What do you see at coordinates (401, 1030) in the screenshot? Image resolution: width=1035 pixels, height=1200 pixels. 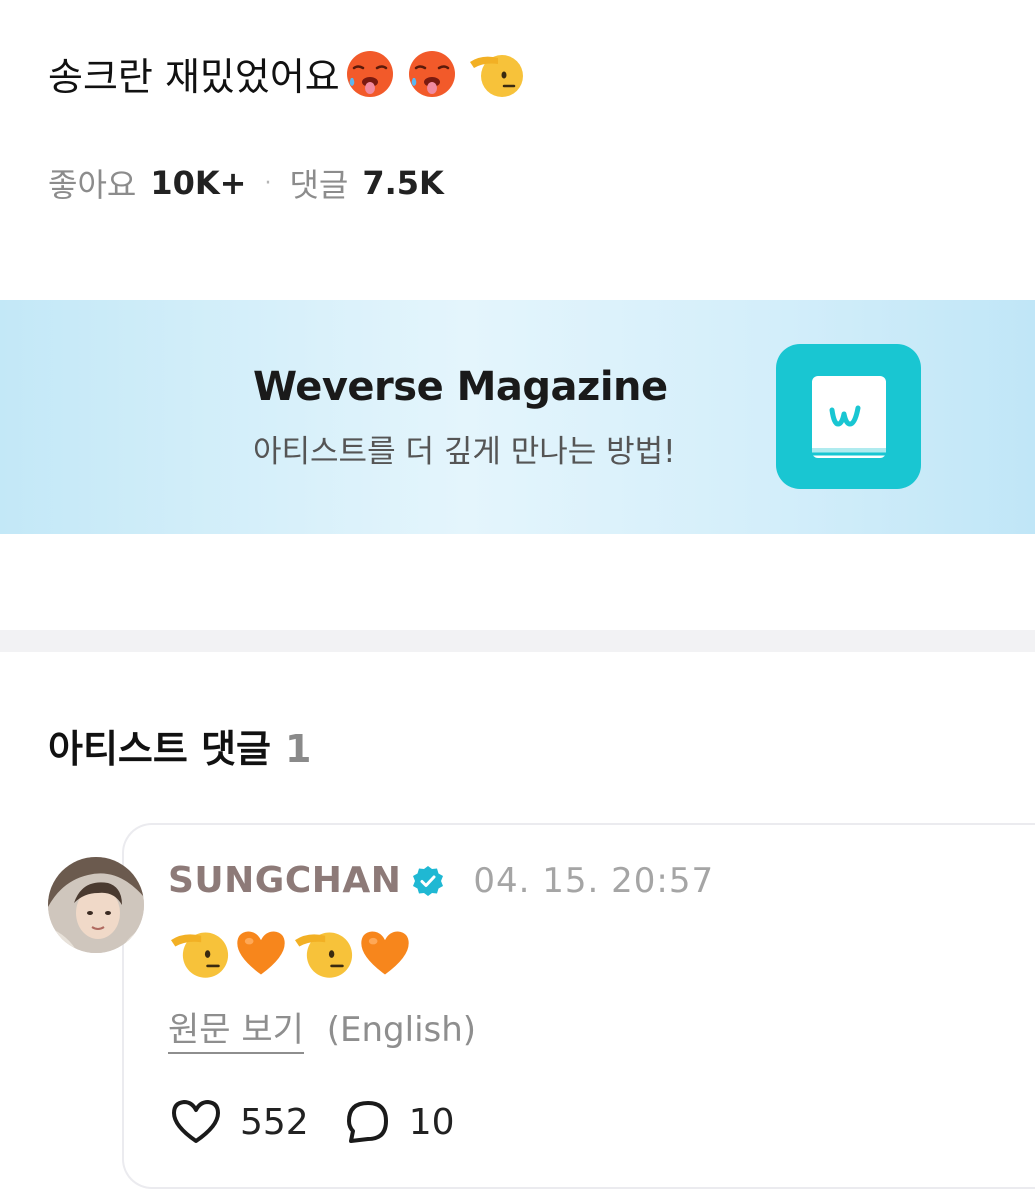 I see `original-language: (English)` at bounding box center [401, 1030].